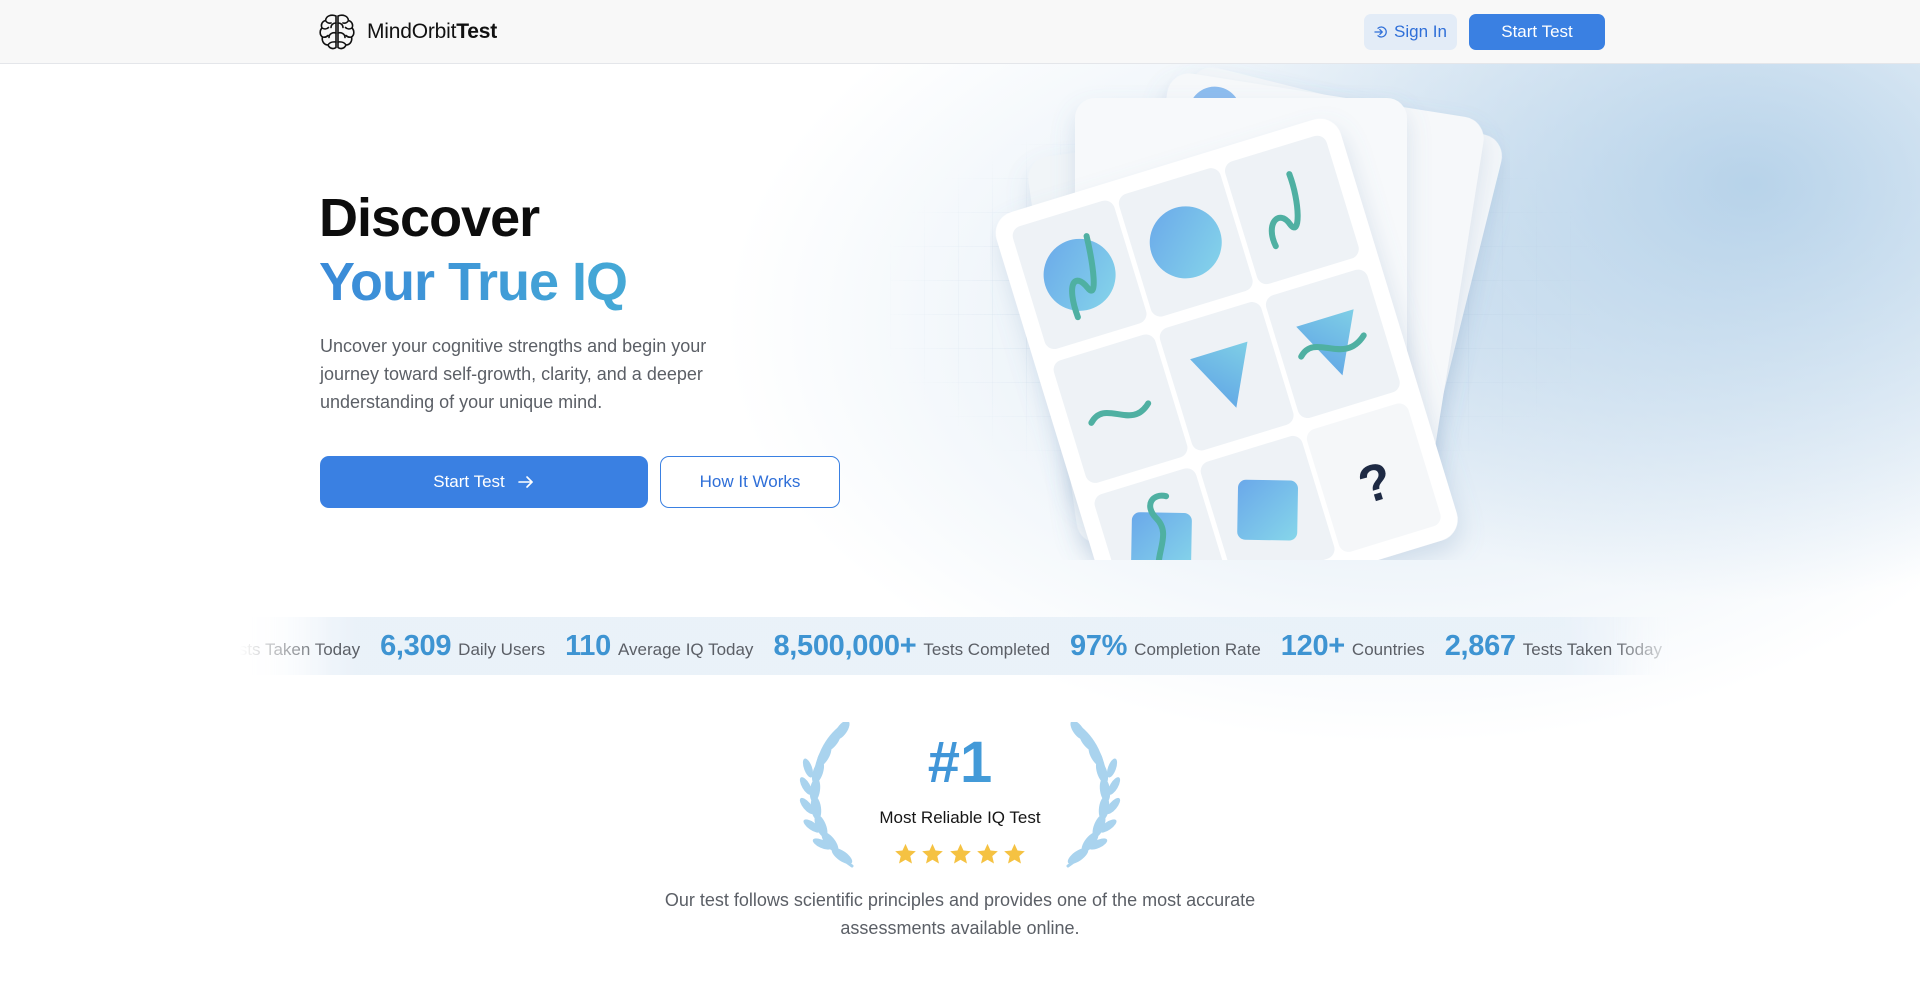 This screenshot has height=993, width=1920. Describe the element at coordinates (1093, 795) in the screenshot. I see `laurel-right-icon` at that location.